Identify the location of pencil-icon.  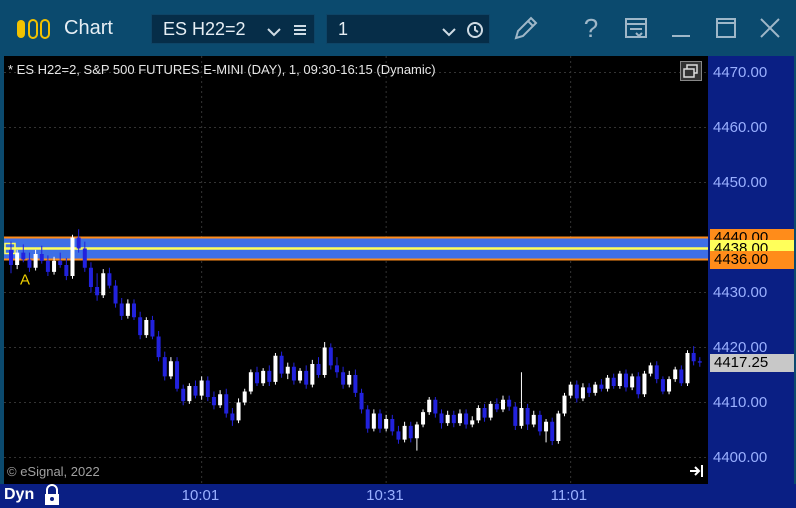
(526, 28).